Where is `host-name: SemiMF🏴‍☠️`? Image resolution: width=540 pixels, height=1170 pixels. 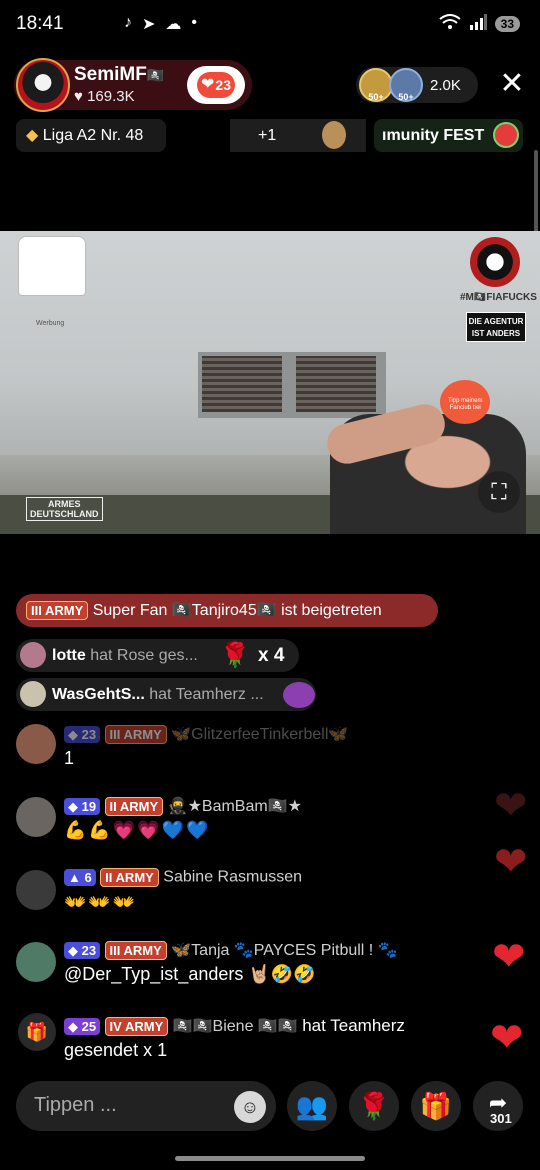
host-name: SemiMF🏴‍☠️ is located at coordinates (119, 75).